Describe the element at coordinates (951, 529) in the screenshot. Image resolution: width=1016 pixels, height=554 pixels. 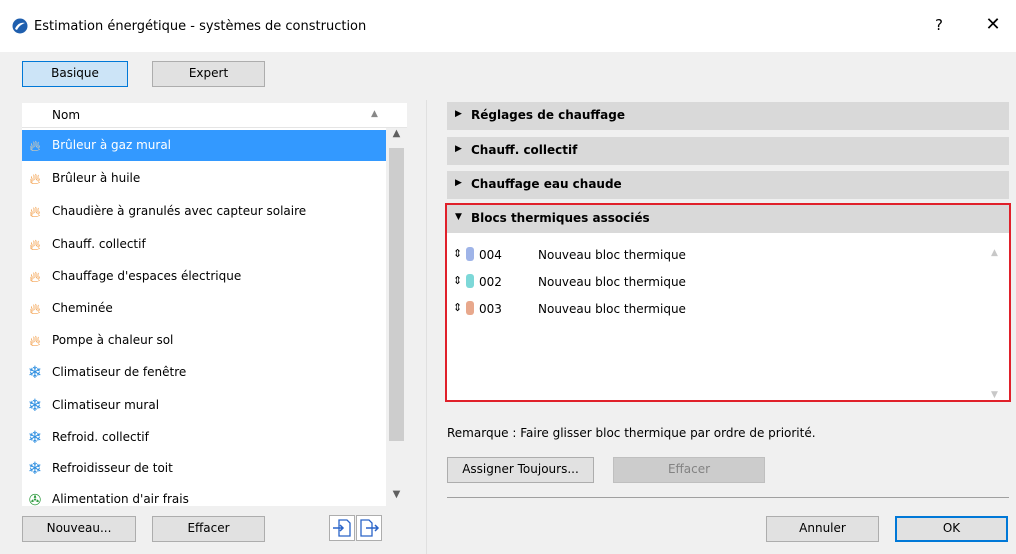
I see `ok-button: OK` at that location.